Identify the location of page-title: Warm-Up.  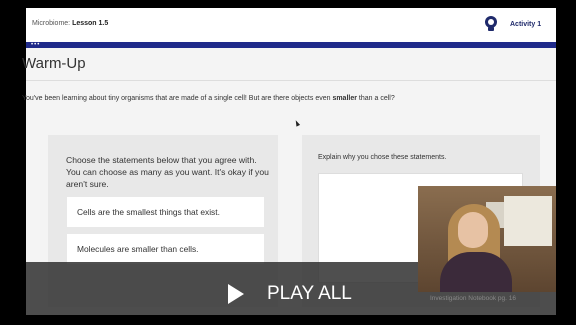
(54, 63).